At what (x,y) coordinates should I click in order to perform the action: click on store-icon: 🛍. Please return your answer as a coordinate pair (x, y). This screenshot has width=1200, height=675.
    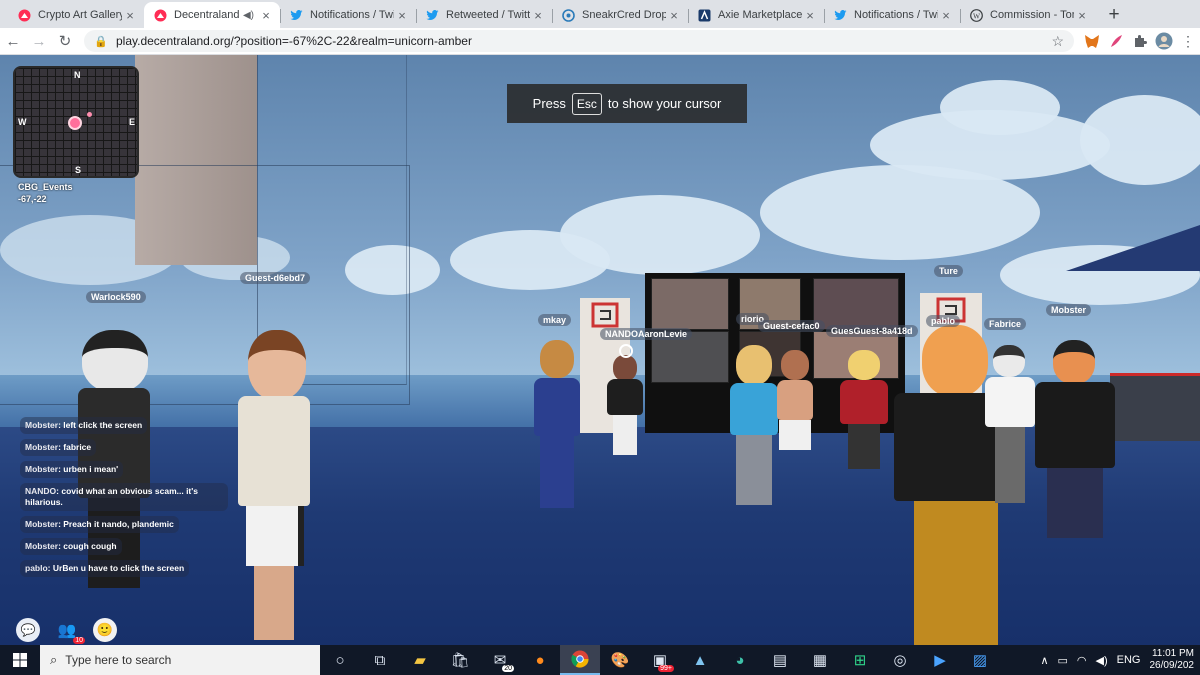
    Looking at the image, I should click on (460, 660).